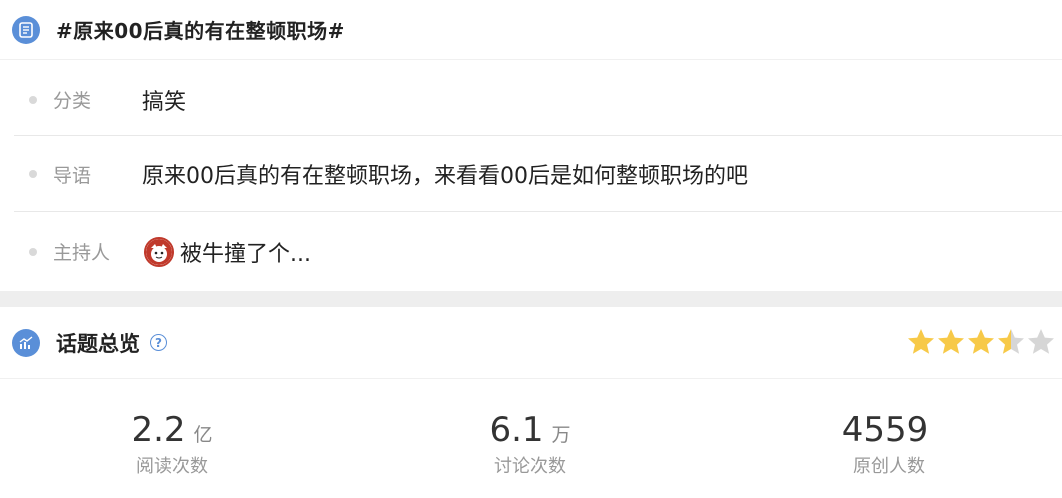 This screenshot has height=498, width=1062. What do you see at coordinates (531, 299) in the screenshot?
I see `section-divider` at bounding box center [531, 299].